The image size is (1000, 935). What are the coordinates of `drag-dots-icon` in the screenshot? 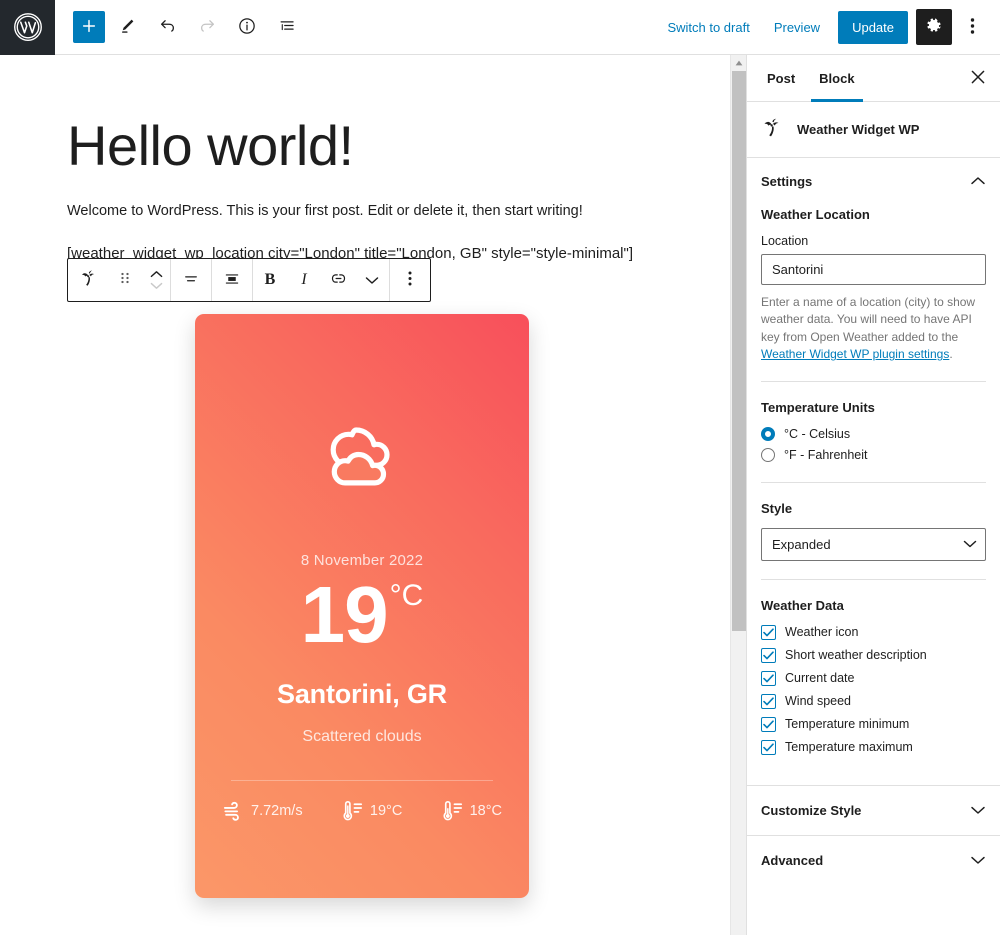 It's located at (125, 280).